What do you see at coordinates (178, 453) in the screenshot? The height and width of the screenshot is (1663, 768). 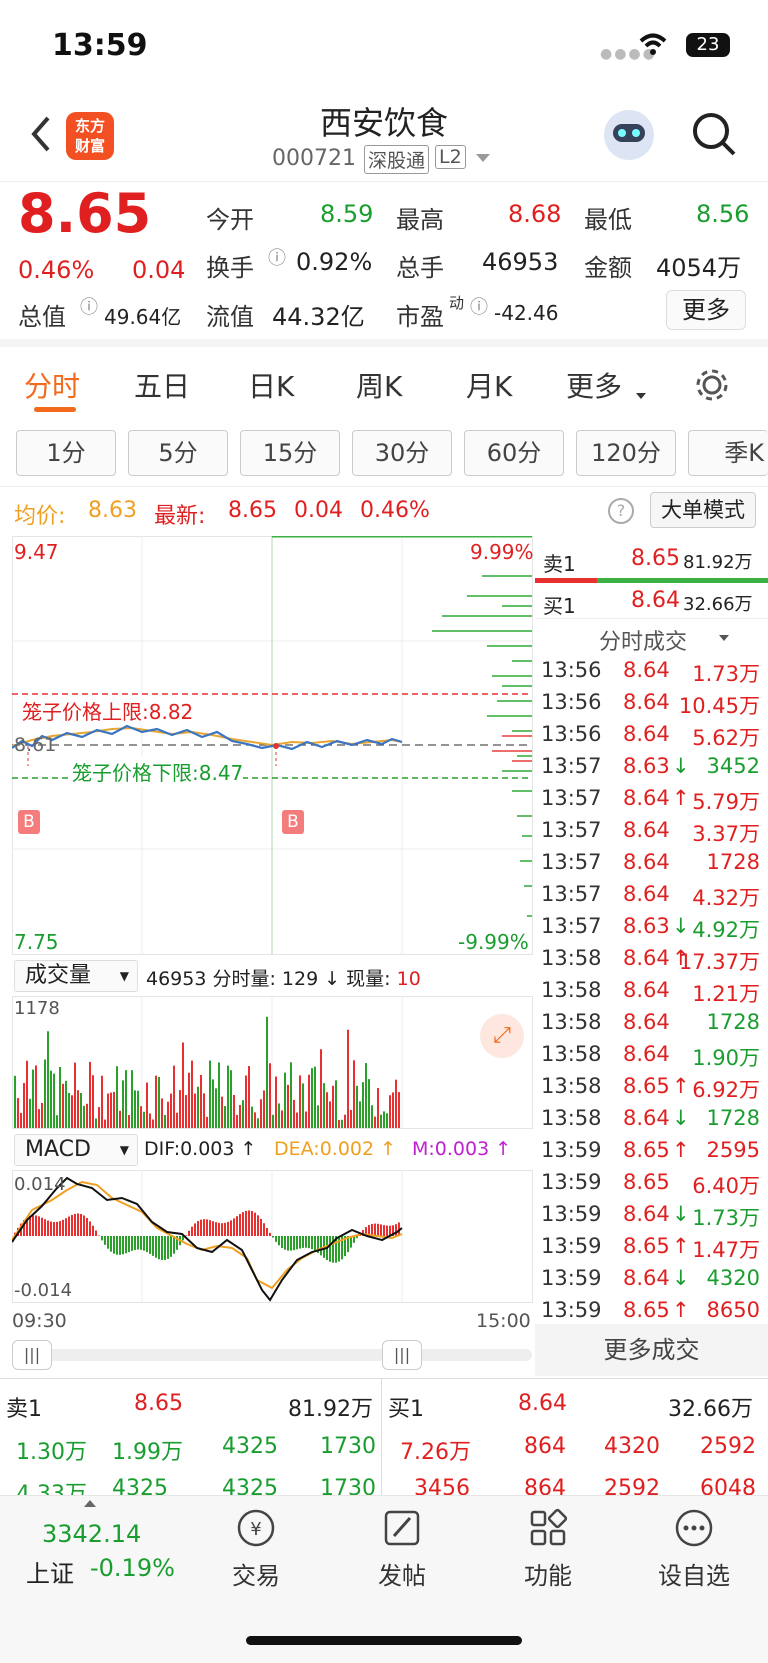 I see `interval-5min: 5分` at bounding box center [178, 453].